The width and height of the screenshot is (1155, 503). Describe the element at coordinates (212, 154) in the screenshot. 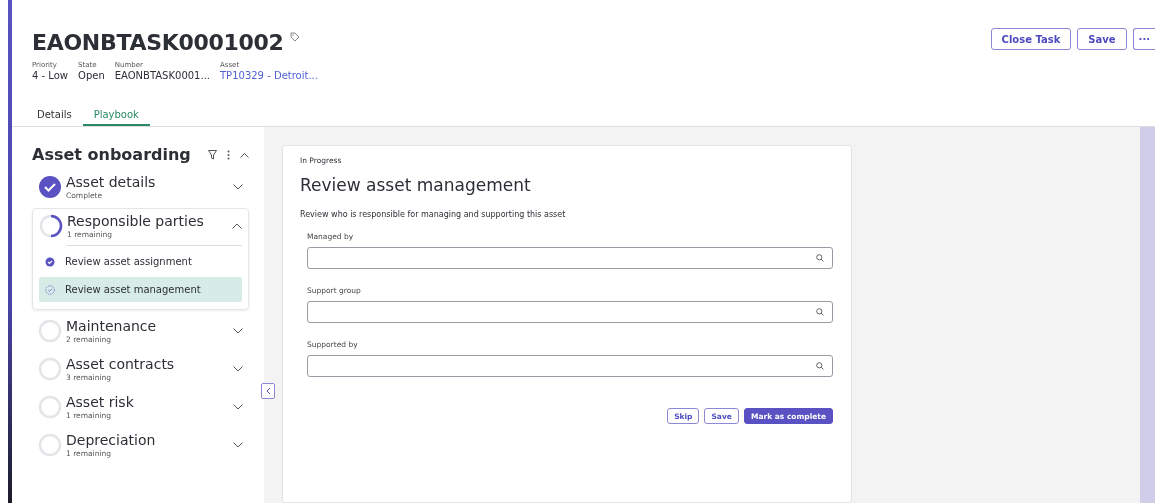

I see `filter-icon` at that location.